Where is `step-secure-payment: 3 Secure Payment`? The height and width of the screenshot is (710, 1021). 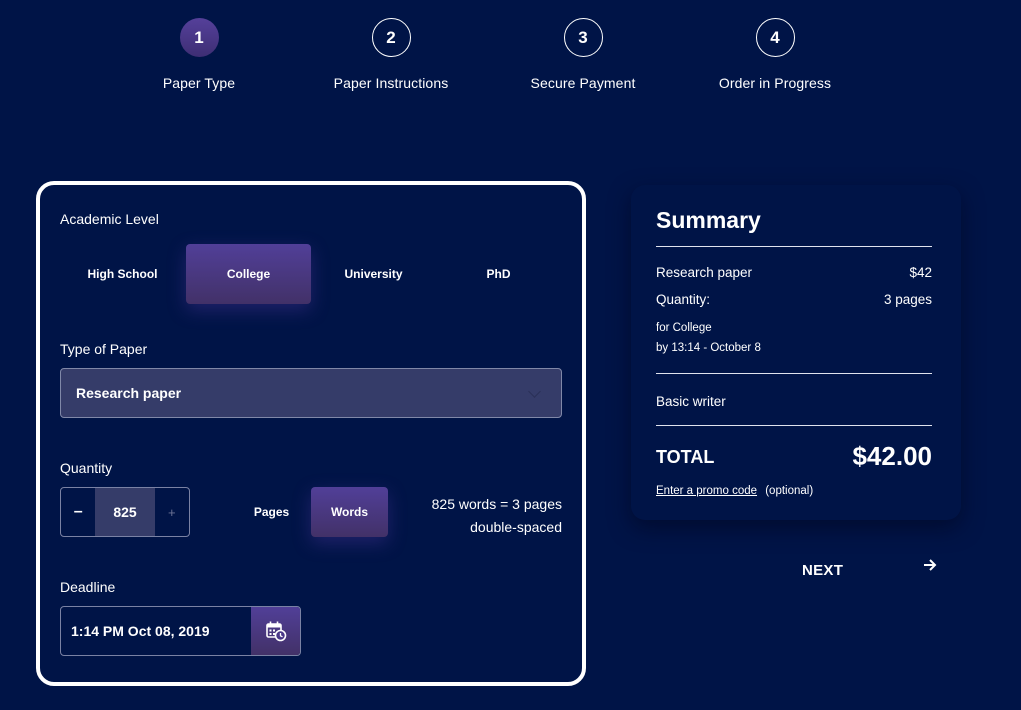 step-secure-payment: 3 Secure Payment is located at coordinates (583, 54).